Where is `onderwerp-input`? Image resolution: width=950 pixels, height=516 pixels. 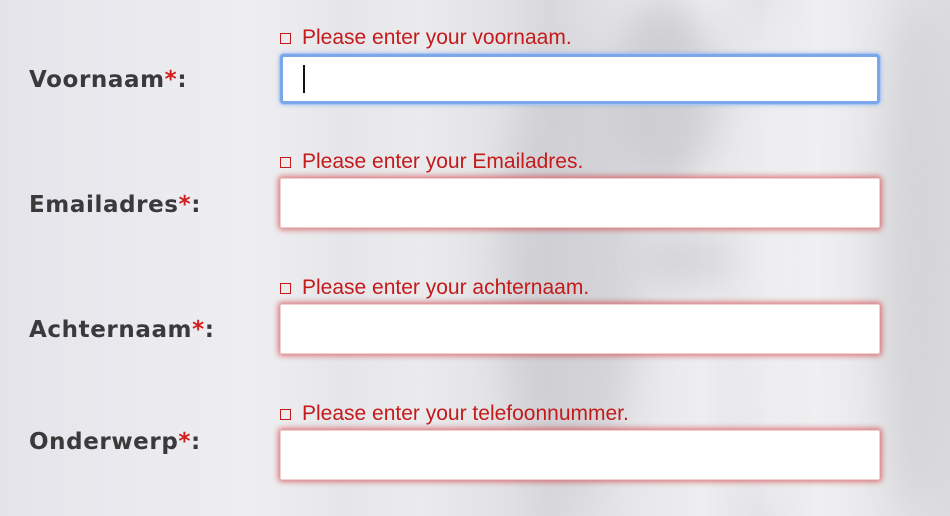
onderwerp-input is located at coordinates (580, 455).